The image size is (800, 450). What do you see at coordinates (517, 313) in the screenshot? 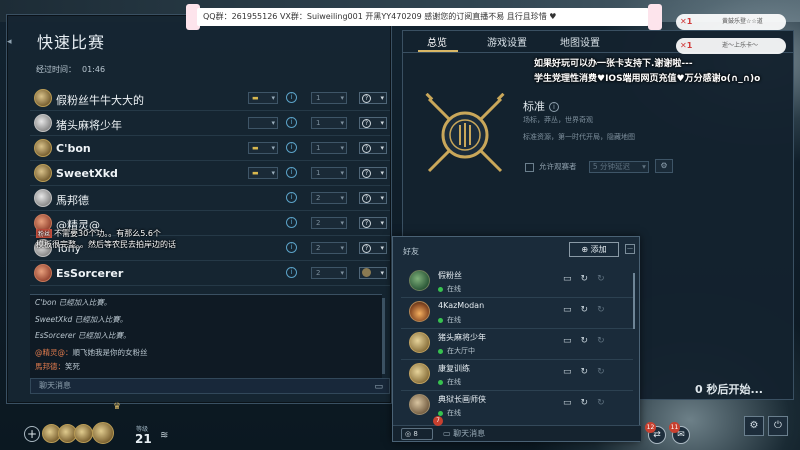
I see `list-item: 4KazModan 在线 ▭↻↻` at bounding box center [517, 313].